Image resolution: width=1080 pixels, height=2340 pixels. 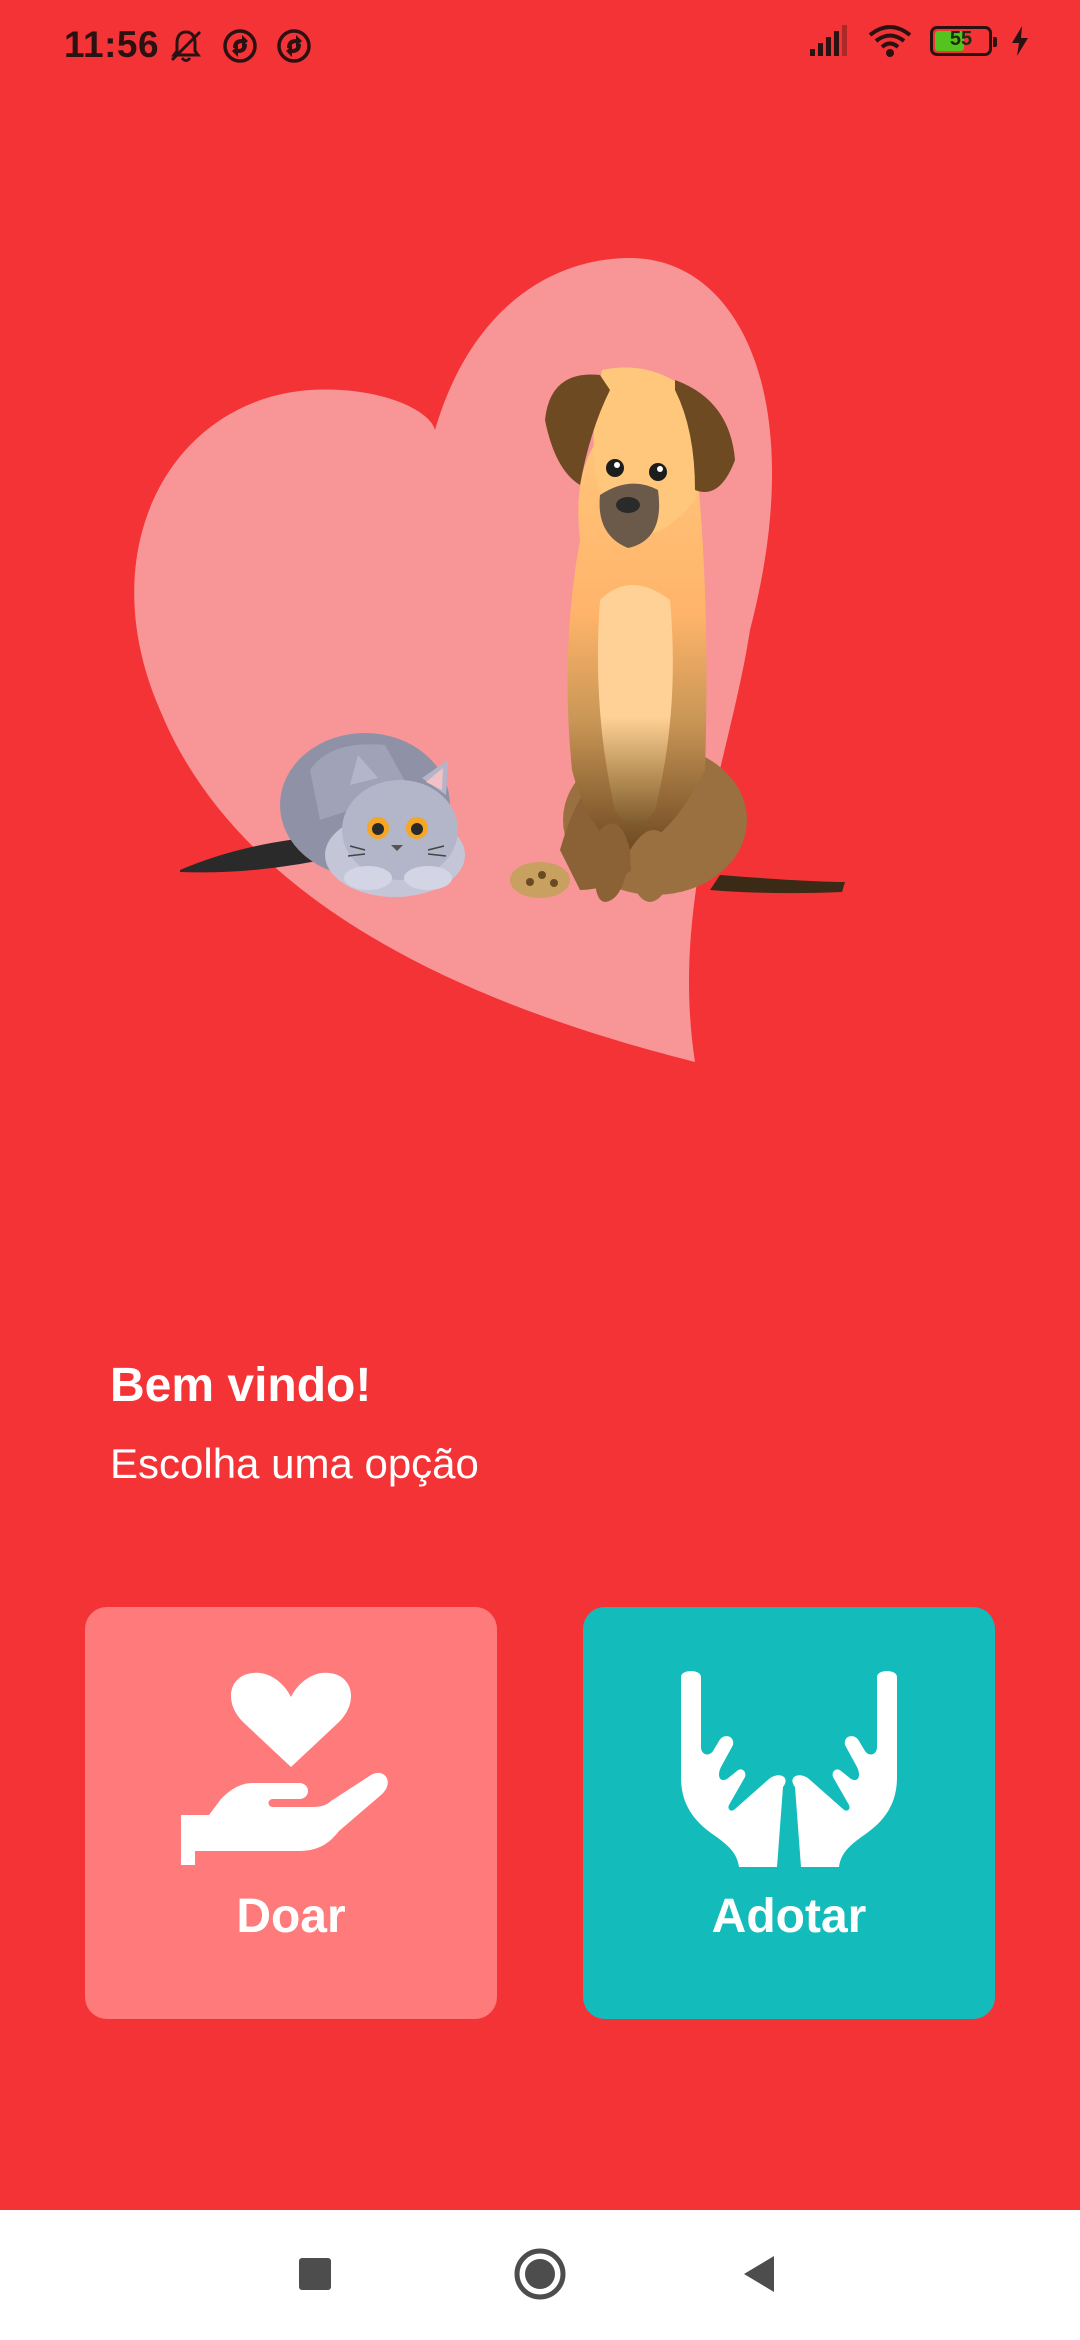 I want to click on open-hands-icon, so click(x=789, y=1769).